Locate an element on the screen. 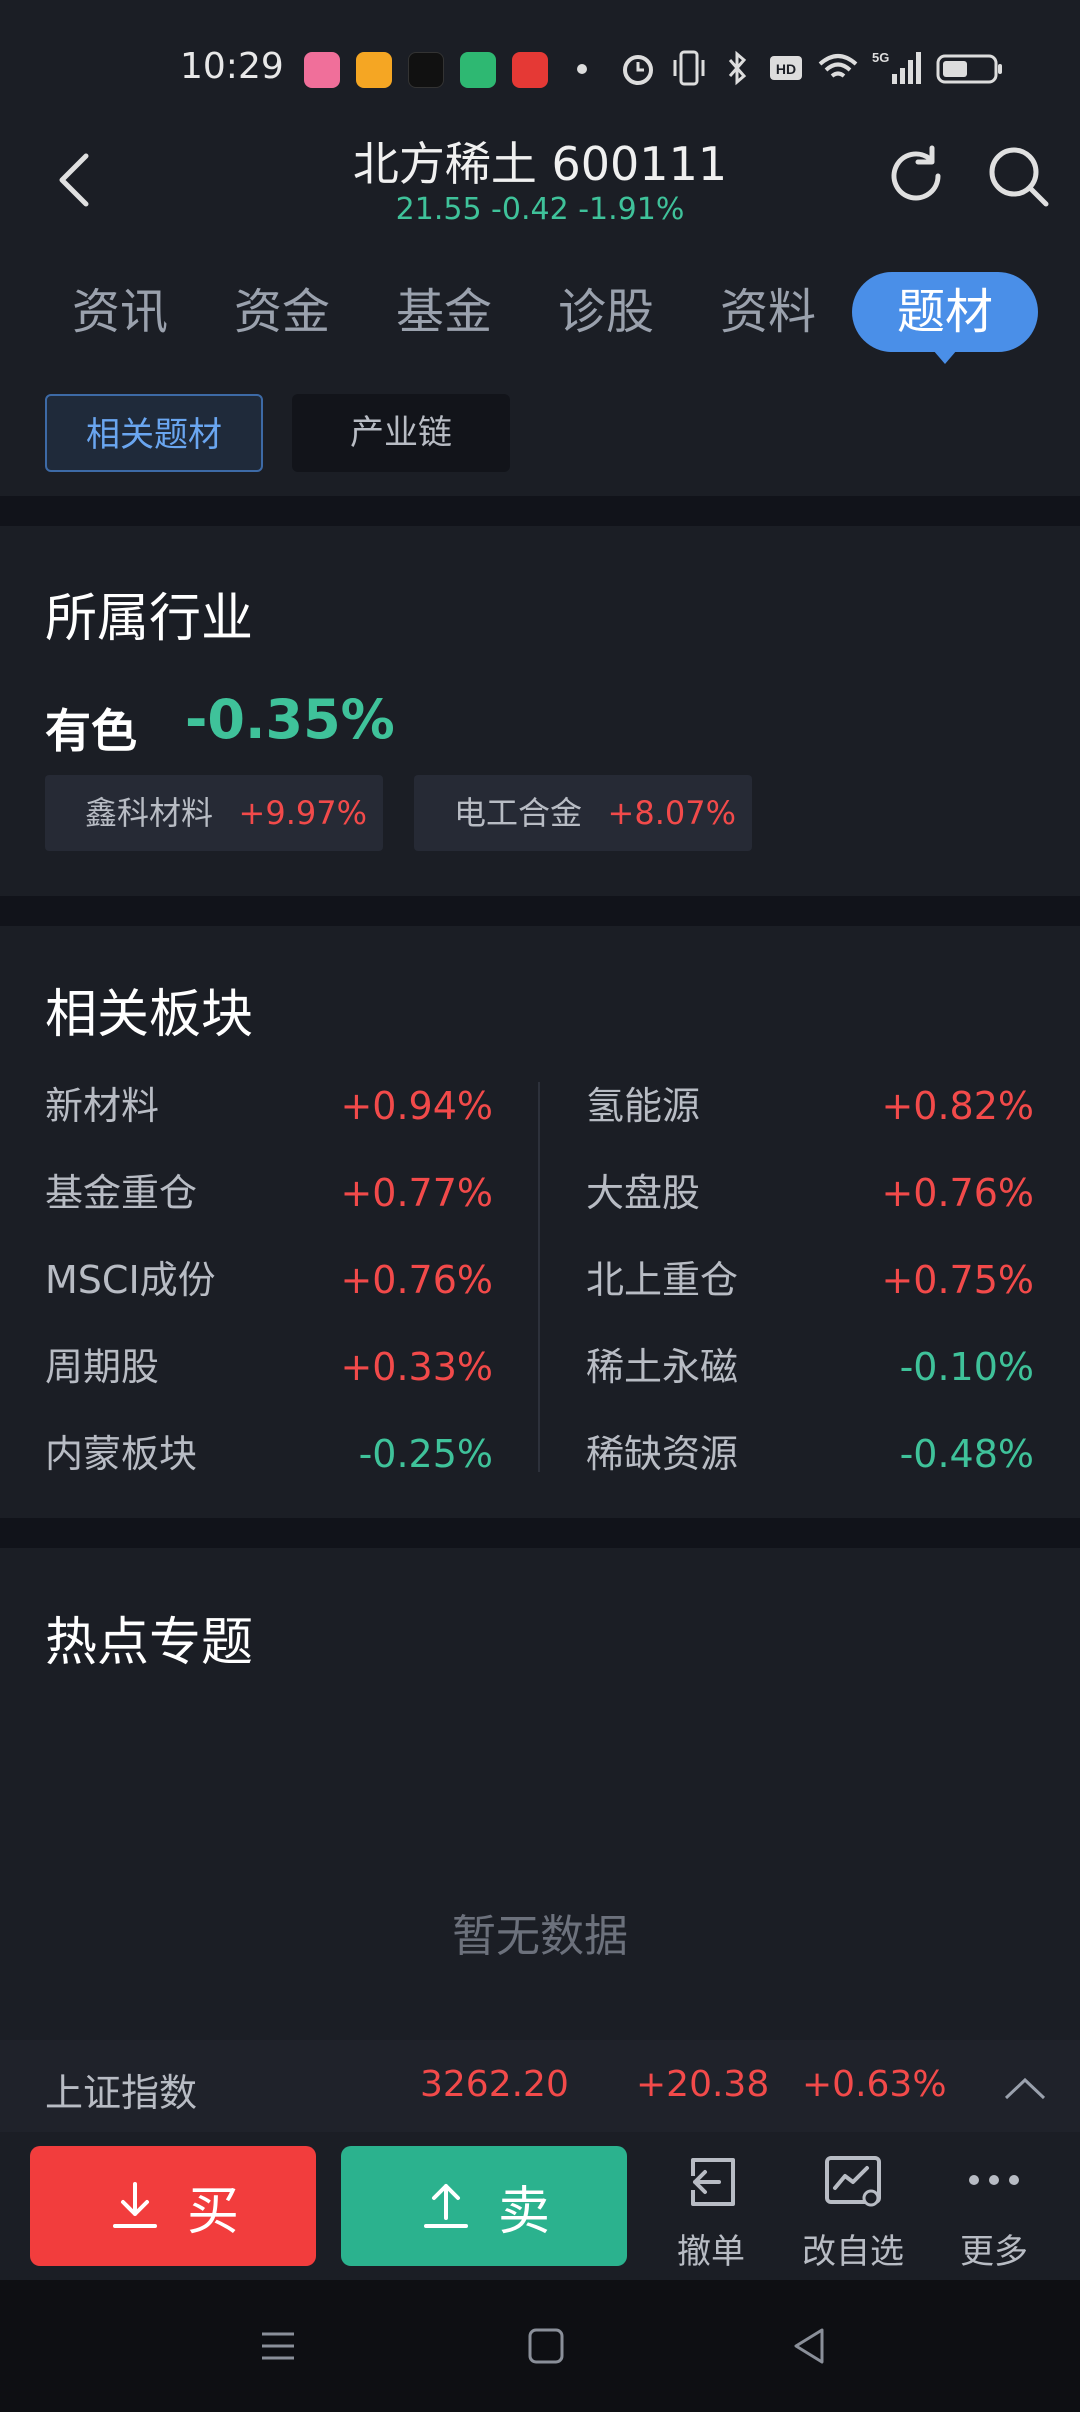 This screenshot has height=2412, width=1080. sector-name: 氢能源 is located at coordinates (643, 1106).